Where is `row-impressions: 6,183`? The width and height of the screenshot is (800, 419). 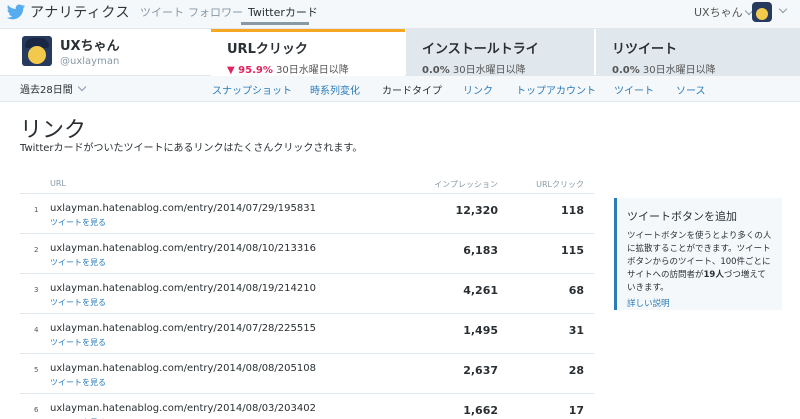
row-impressions: 6,183 is located at coordinates (480, 250).